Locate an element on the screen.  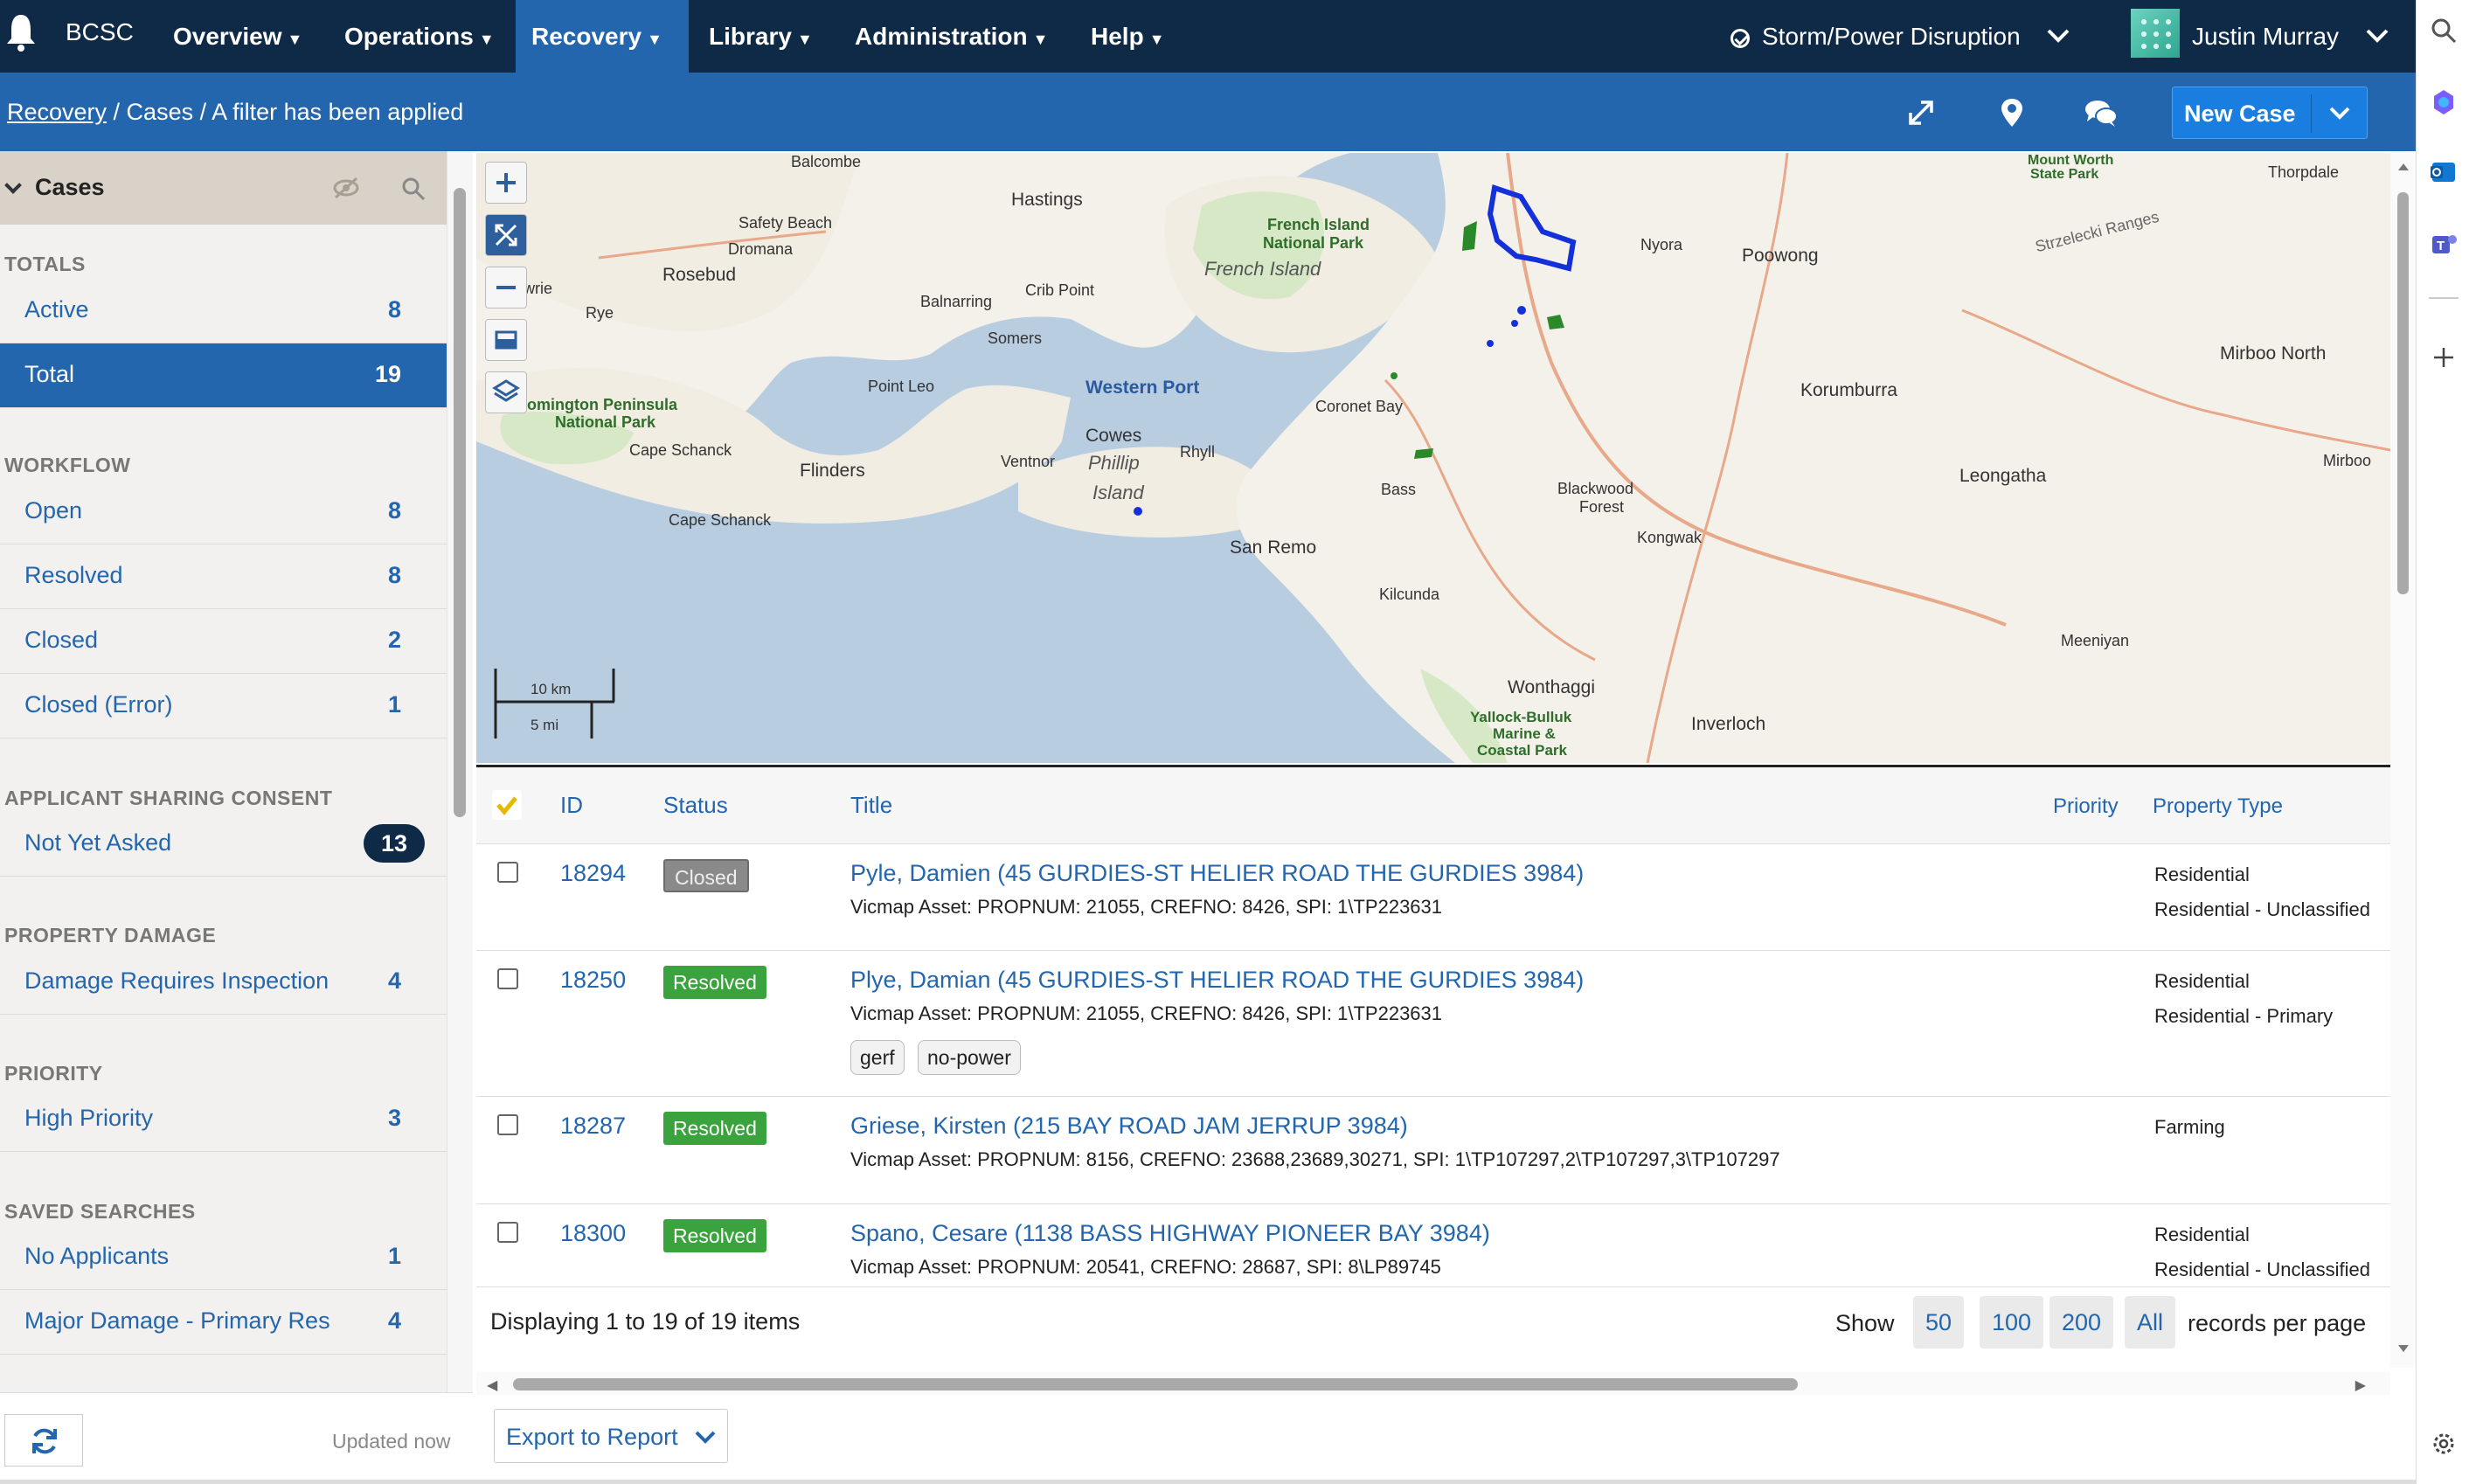
zoom-out-button is located at coordinates (506, 288).